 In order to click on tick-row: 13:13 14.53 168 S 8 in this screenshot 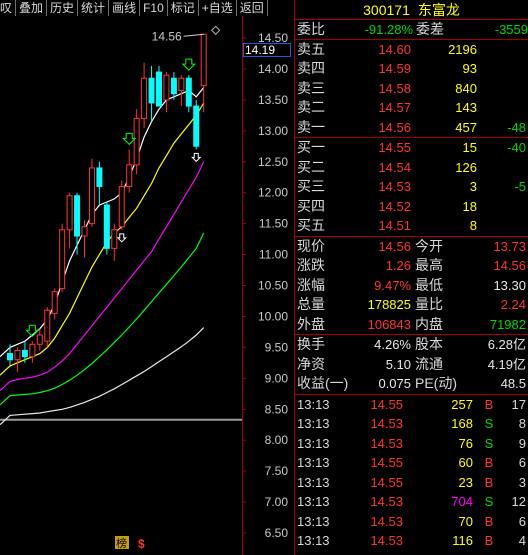, I will do `click(411, 424)`.